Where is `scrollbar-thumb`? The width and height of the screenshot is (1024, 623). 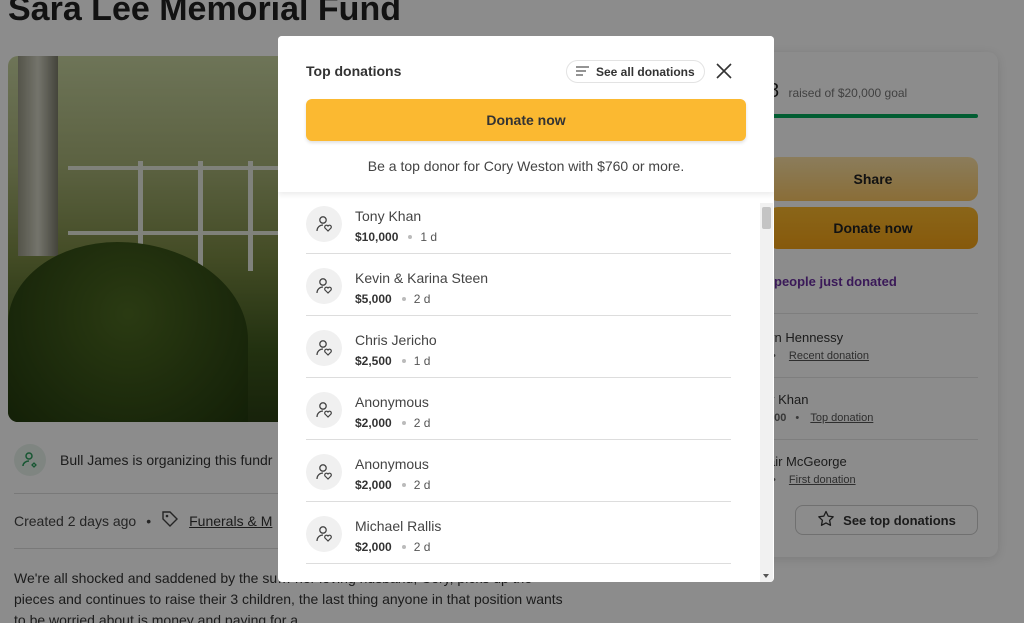
scrollbar-thumb is located at coordinates (766, 218).